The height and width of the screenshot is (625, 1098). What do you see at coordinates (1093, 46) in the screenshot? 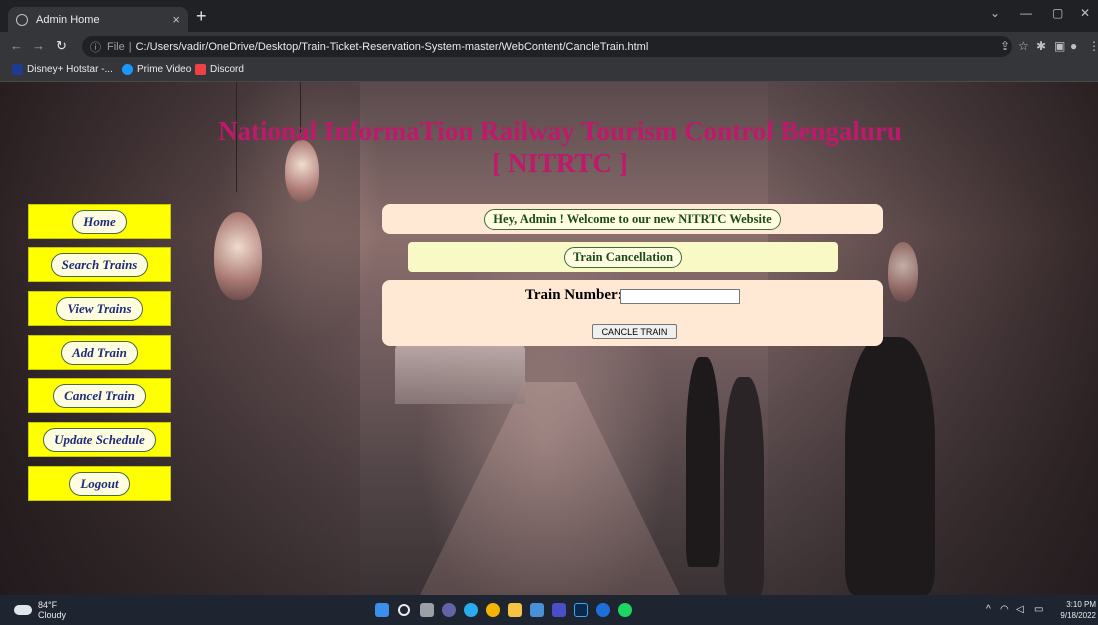
I see `menu-icon: ⋮` at bounding box center [1093, 46].